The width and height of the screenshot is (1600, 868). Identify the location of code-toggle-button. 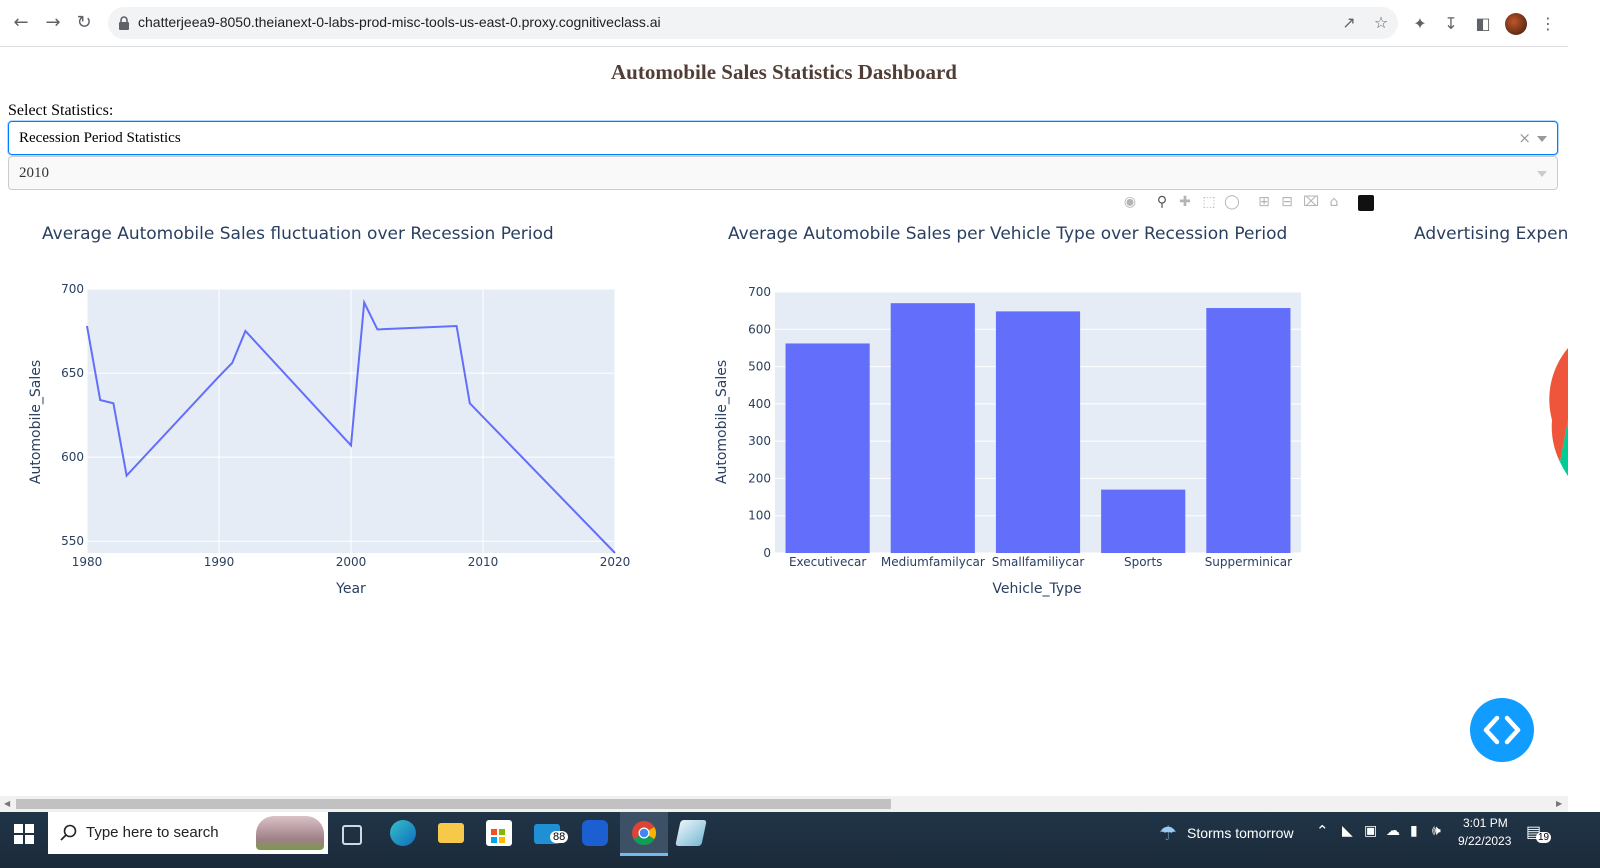
(1502, 730).